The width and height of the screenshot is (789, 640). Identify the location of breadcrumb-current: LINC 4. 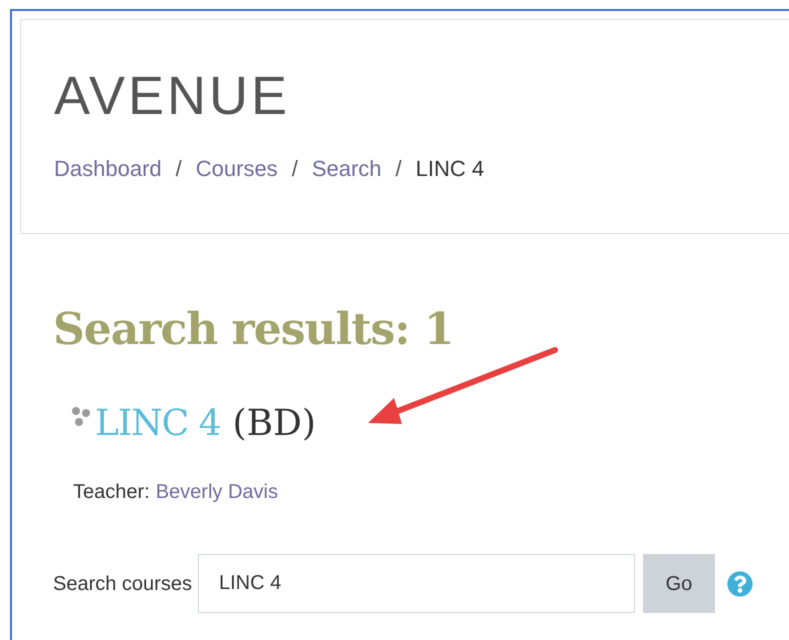
(450, 169).